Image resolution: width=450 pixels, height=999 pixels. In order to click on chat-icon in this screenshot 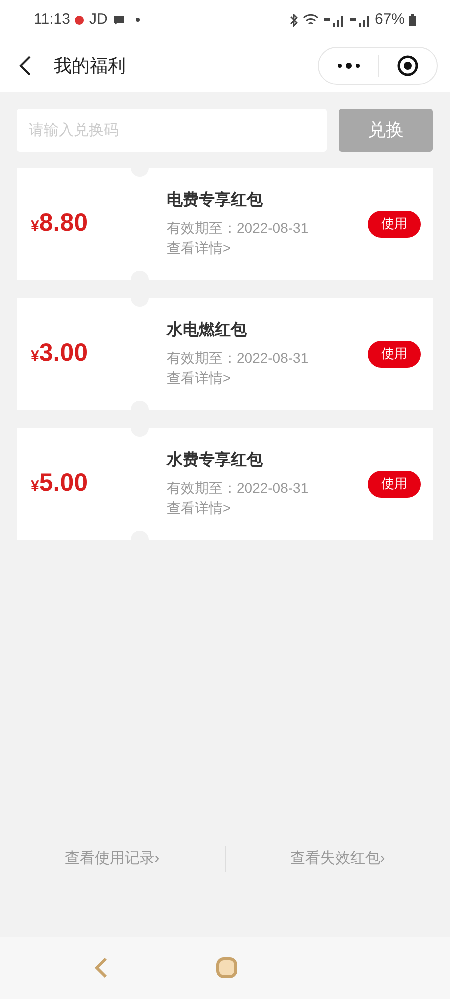, I will do `click(118, 20)`.